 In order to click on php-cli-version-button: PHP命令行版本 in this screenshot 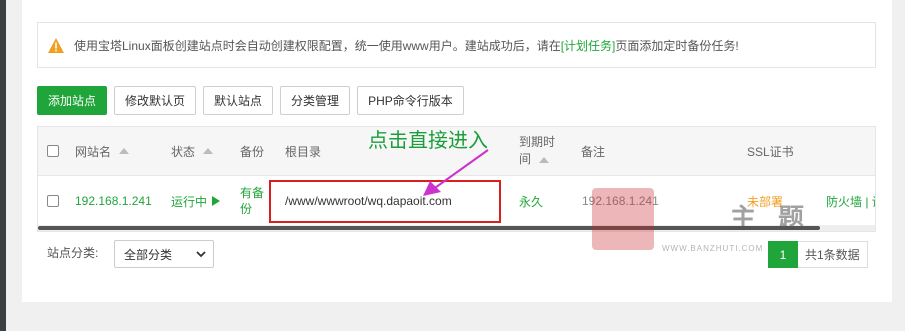, I will do `click(410, 100)`.